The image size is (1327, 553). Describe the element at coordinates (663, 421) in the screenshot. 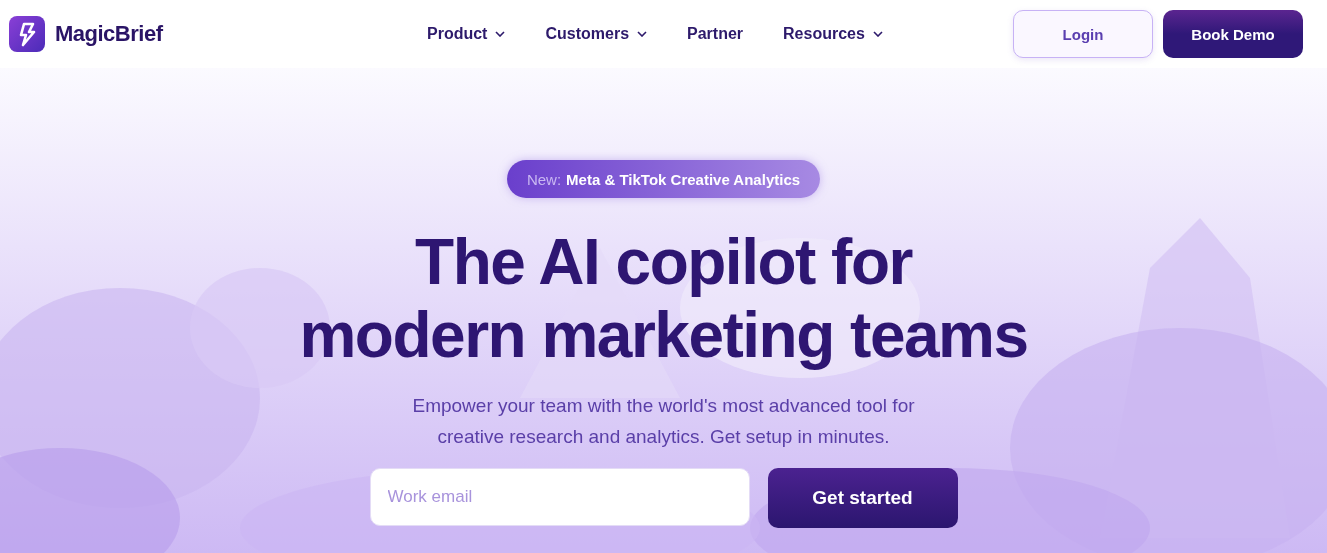

I see `subtitle: Empower your team with the world's most advanced tool for creative research and analytics. Get setup in minutes.` at that location.